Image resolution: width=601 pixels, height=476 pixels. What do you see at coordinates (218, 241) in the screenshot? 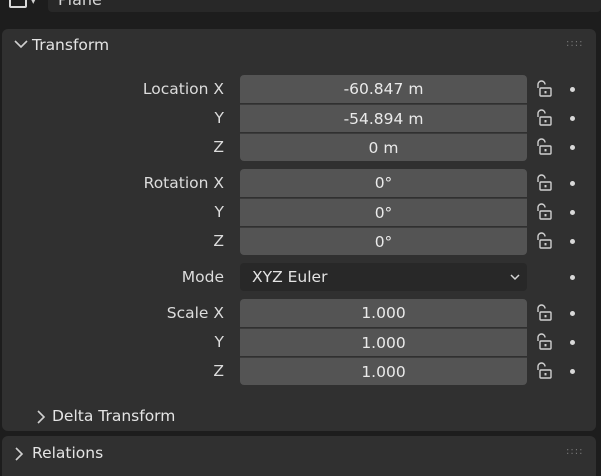
I see `rotation-z-label: Z` at bounding box center [218, 241].